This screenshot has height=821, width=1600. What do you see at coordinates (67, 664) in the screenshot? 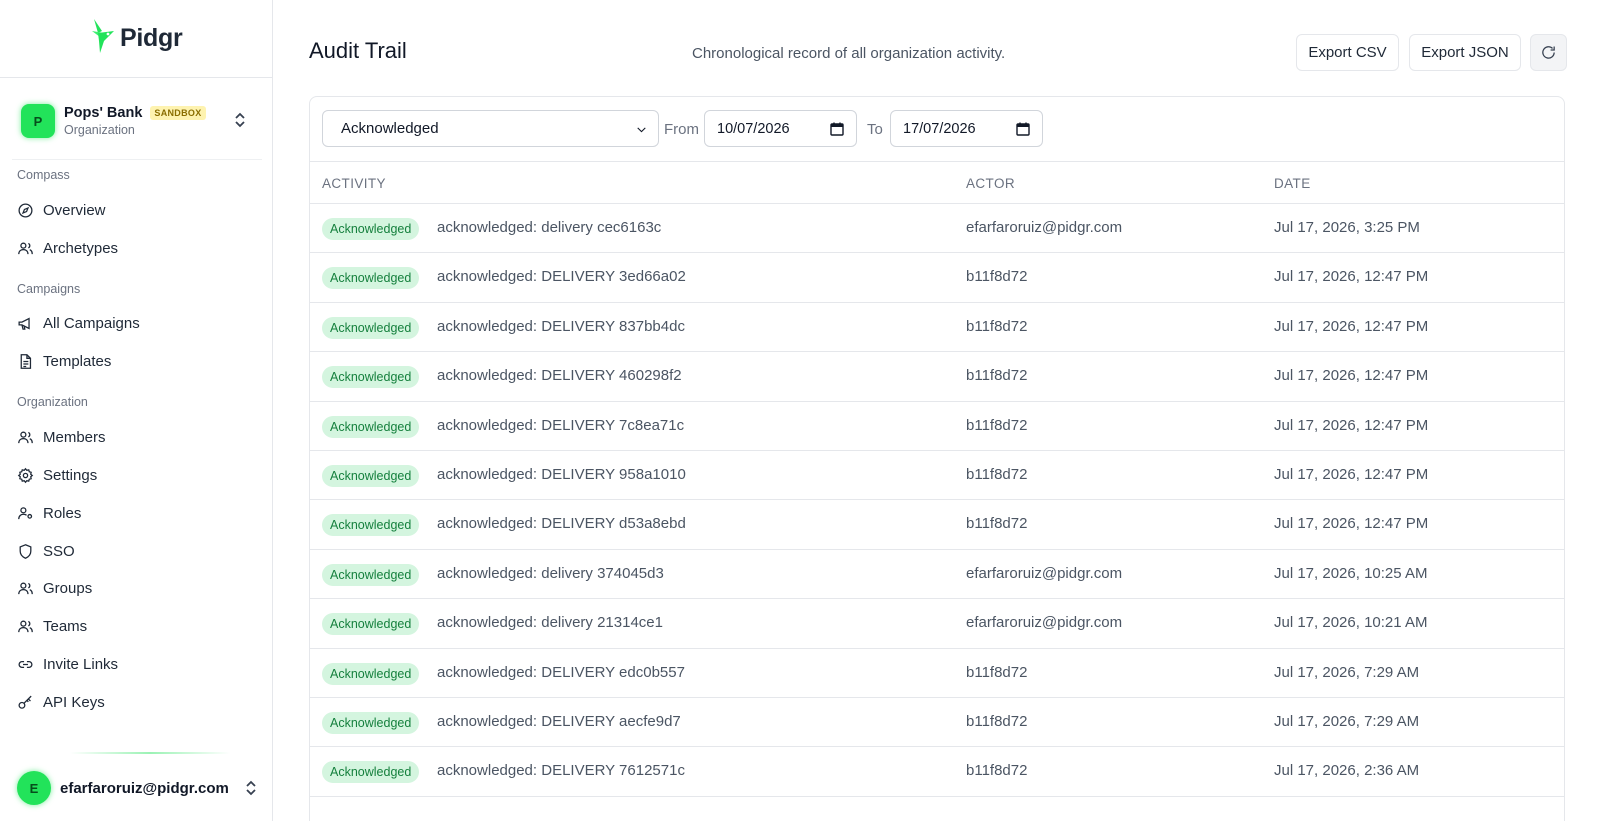
I see `sidebar-item-invite-links: Invite Links` at bounding box center [67, 664].